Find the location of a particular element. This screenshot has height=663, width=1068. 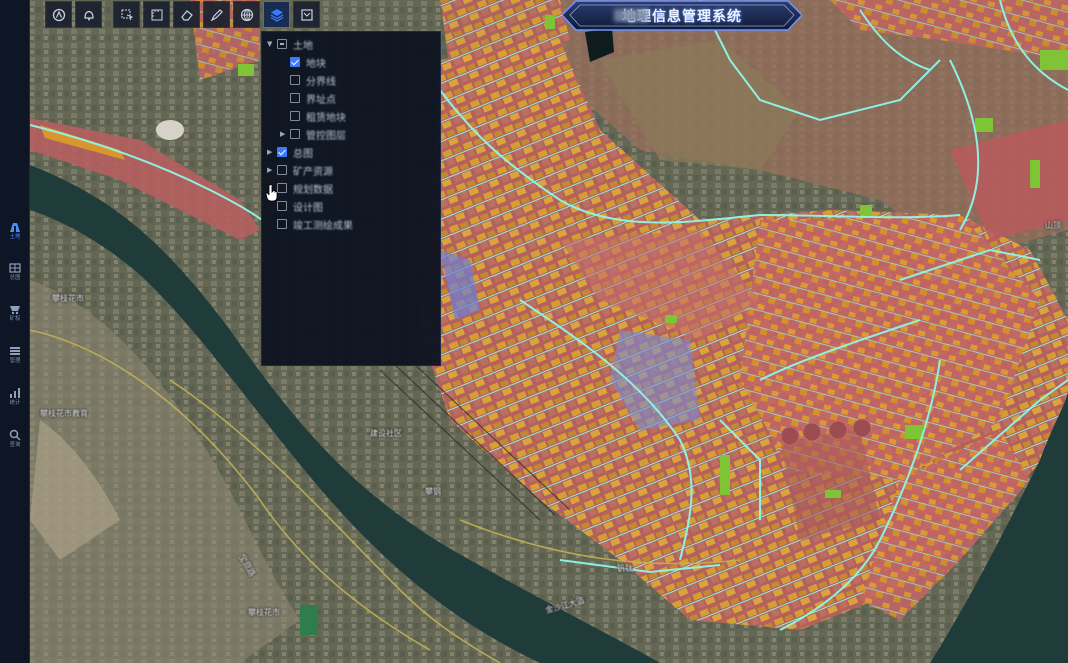

measure-area-button is located at coordinates (156, 14).